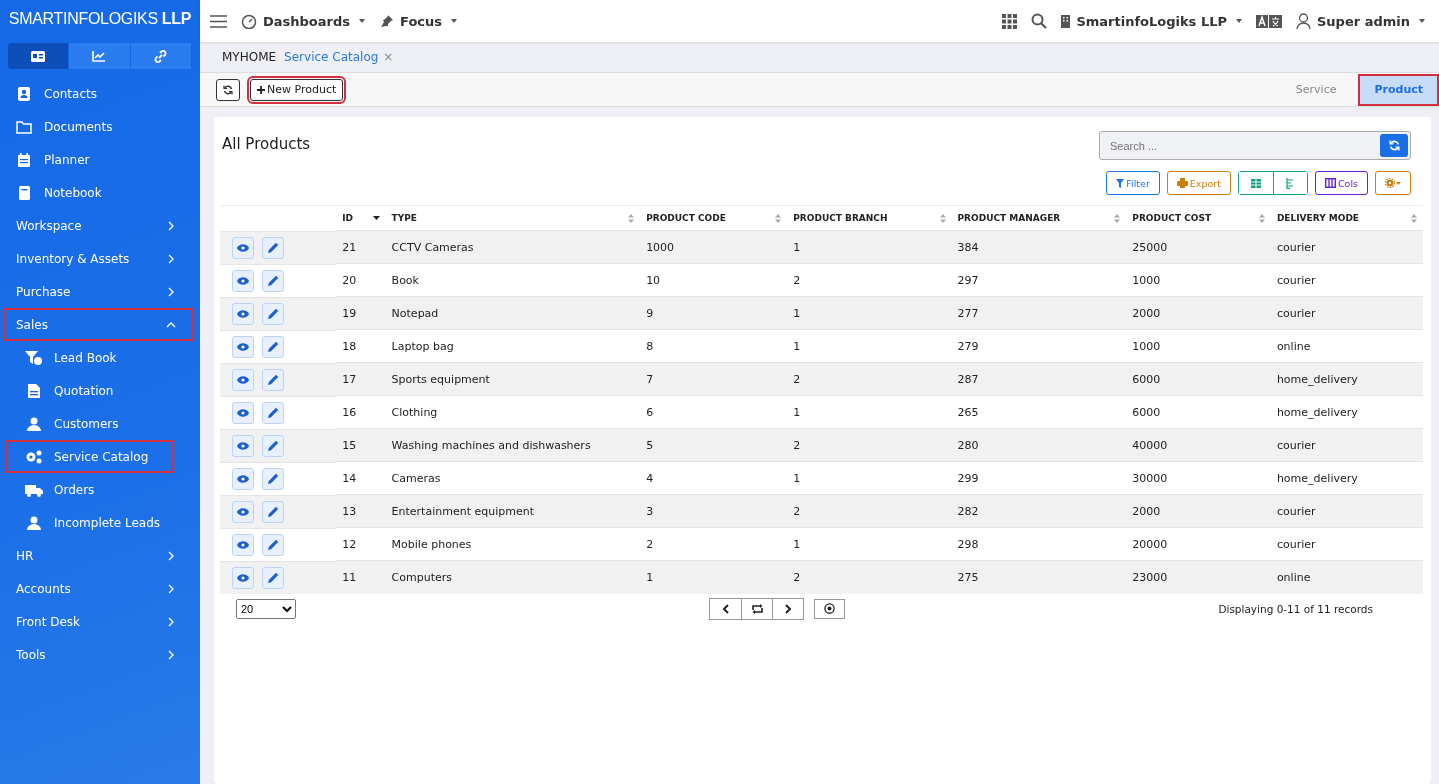 This screenshot has height=784, width=1439. Describe the element at coordinates (714, 247) in the screenshot. I see `table-cell: 1000` at that location.